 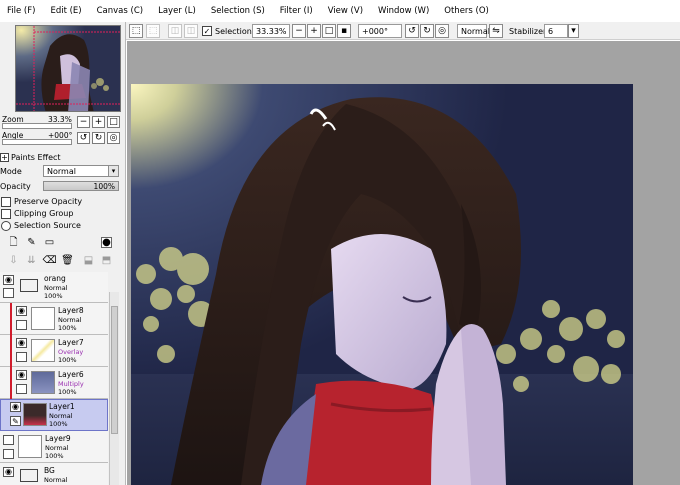 I want to click on invert-selection-icon: ⬚, so click(x=153, y=31).